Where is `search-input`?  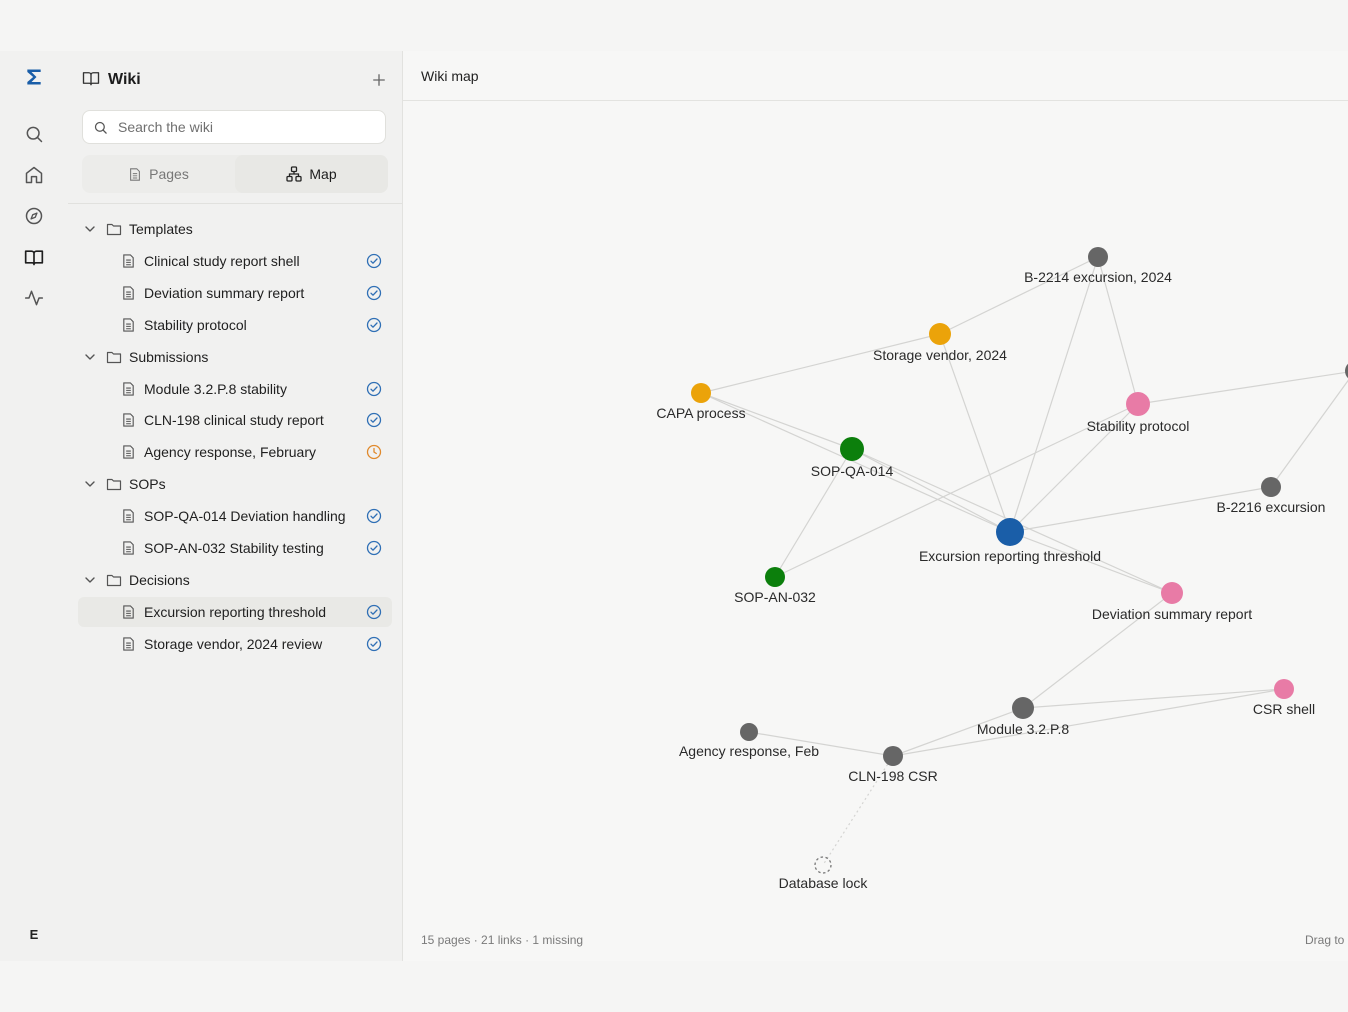
search-input is located at coordinates (248, 127).